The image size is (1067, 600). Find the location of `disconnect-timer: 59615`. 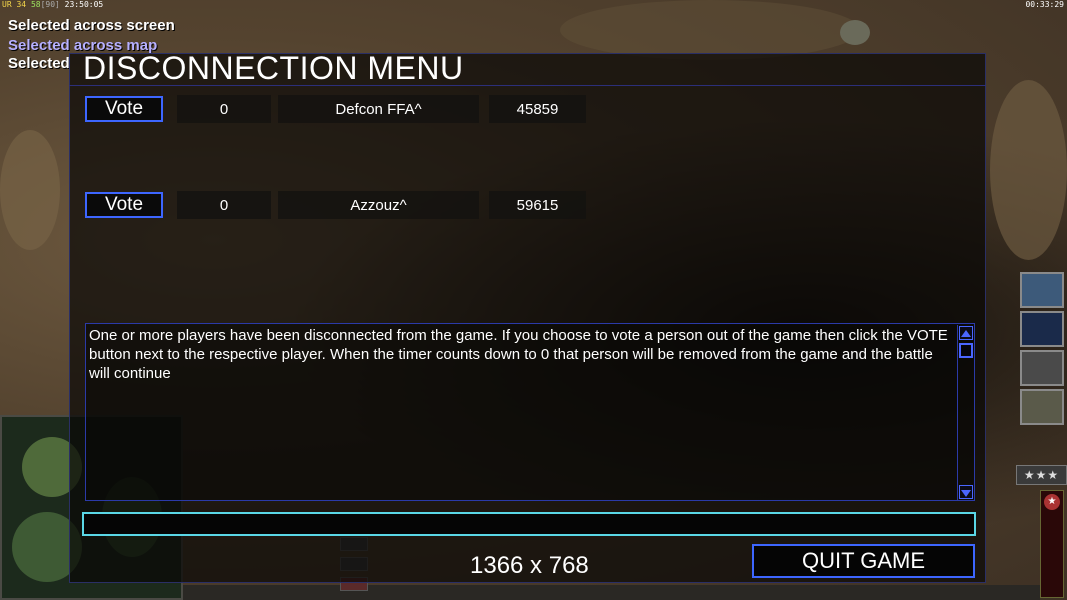

disconnect-timer: 59615 is located at coordinates (537, 205).